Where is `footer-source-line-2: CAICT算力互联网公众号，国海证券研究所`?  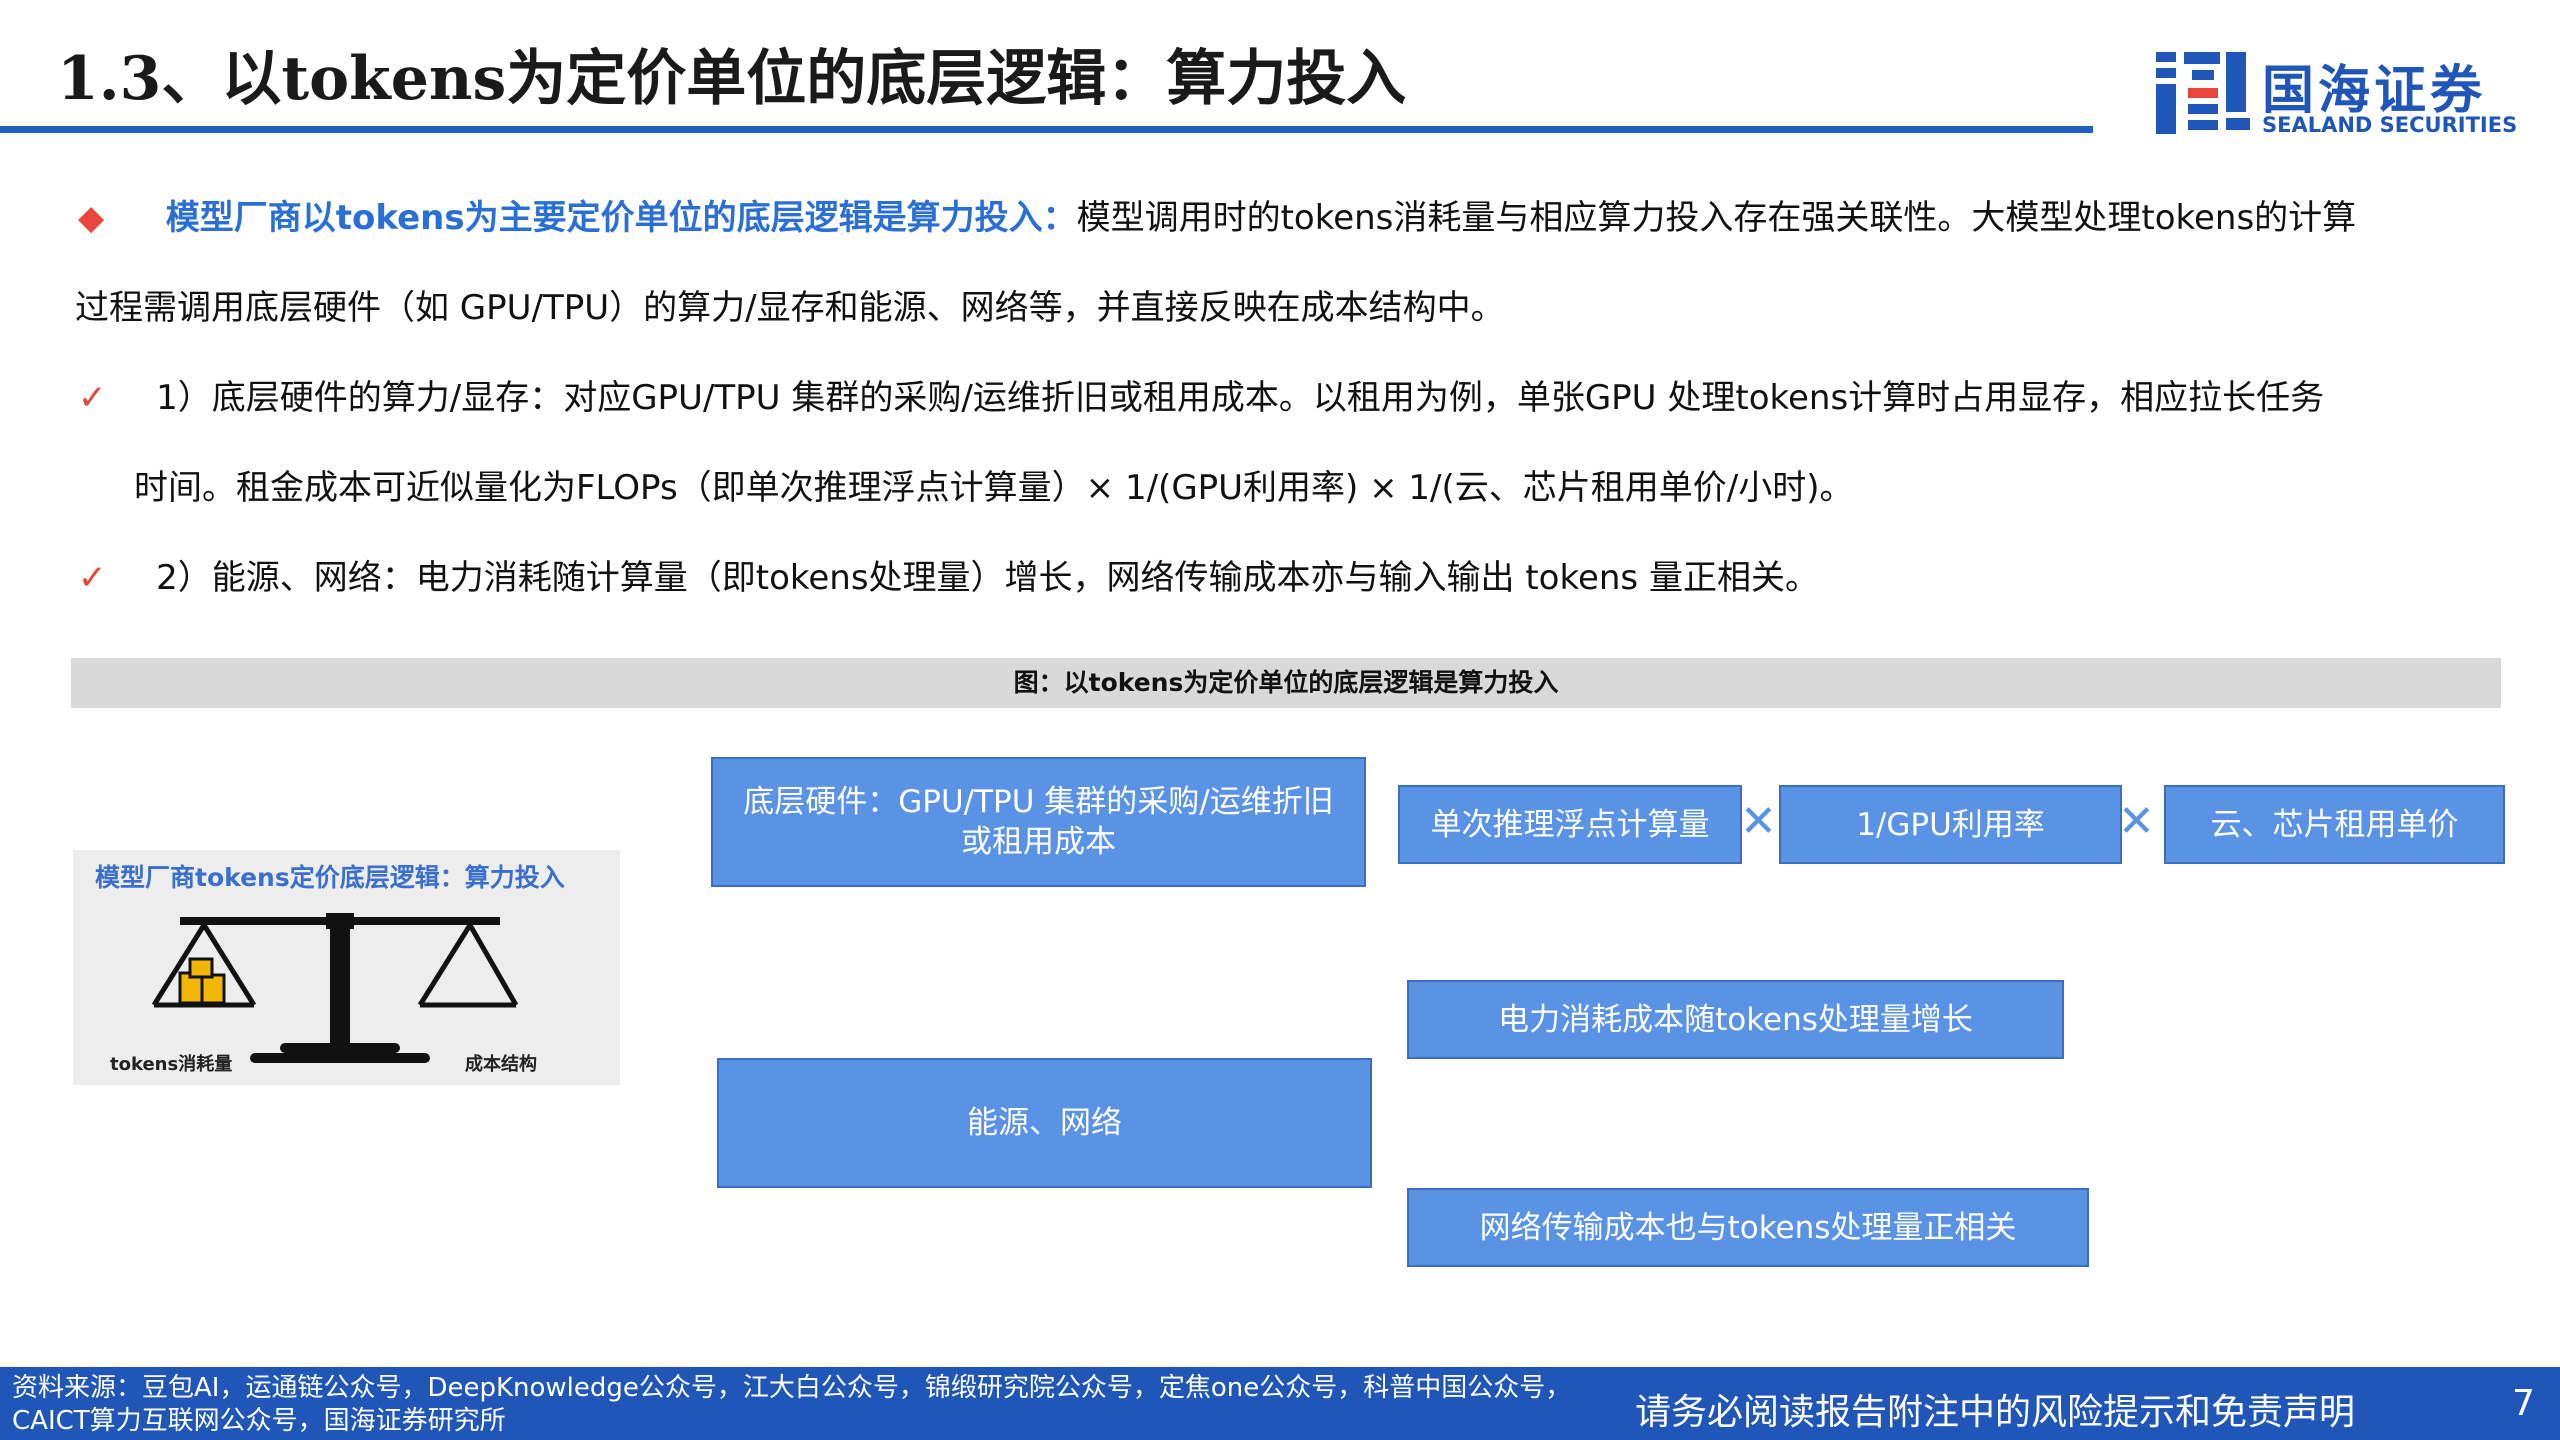 footer-source-line-2: CAICT算力互联网公众号，国海证券研究所 is located at coordinates (259, 1421).